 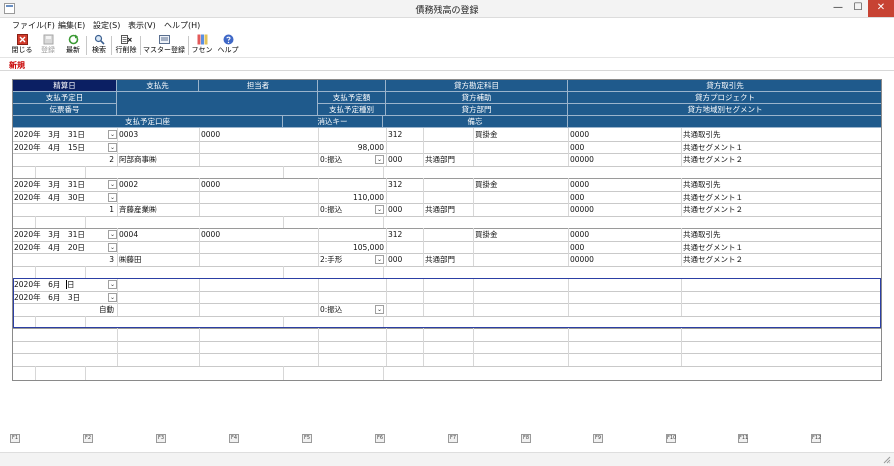 What do you see at coordinates (598, 438) in the screenshot?
I see `function-key-f9: F9` at bounding box center [598, 438].